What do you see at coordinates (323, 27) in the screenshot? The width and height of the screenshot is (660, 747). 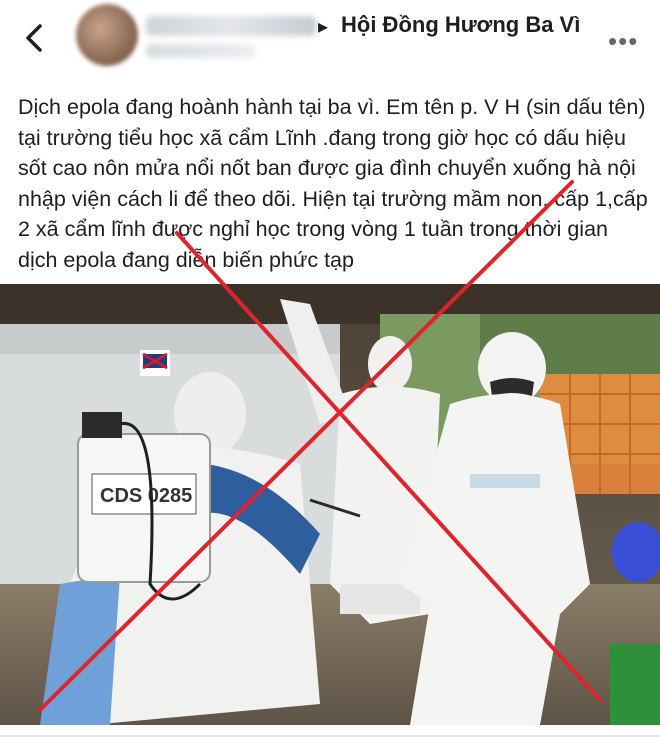 I see `caret-right-icon: ▸` at bounding box center [323, 27].